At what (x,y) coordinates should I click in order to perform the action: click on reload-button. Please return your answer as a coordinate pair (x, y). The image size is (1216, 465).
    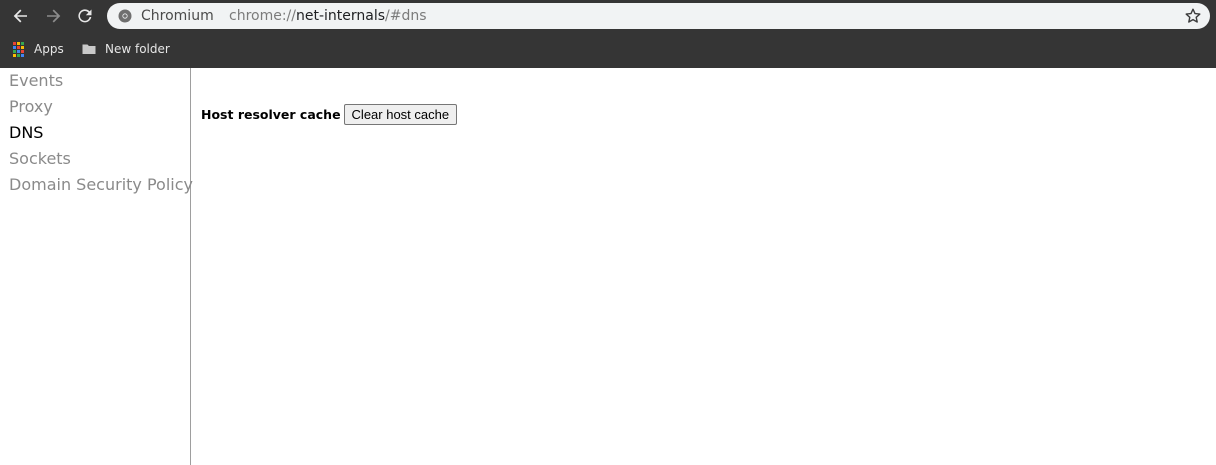
    Looking at the image, I should click on (85, 16).